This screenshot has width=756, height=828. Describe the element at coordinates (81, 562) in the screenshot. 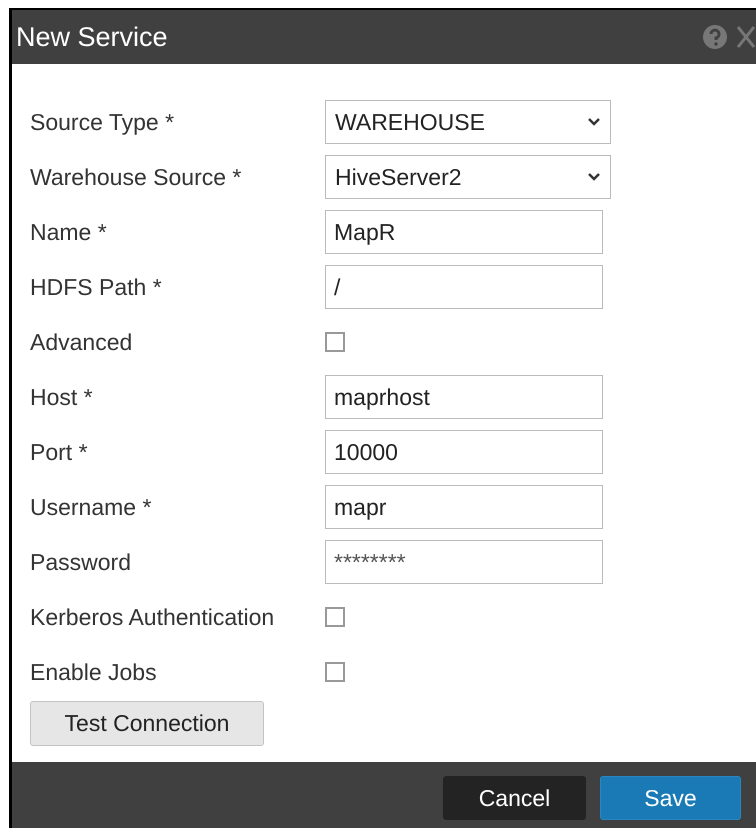

I see `field-label: Password` at that location.